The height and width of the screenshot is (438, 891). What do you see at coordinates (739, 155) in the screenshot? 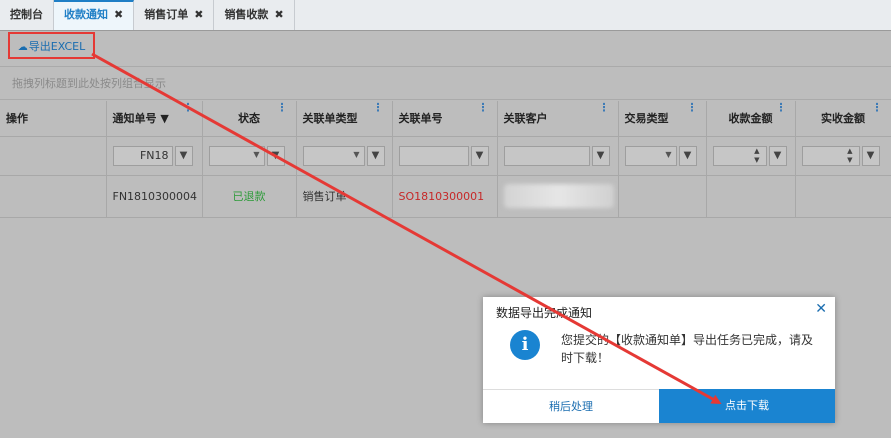
I see `filter-number-amount: ▲ ▼` at bounding box center [739, 155].